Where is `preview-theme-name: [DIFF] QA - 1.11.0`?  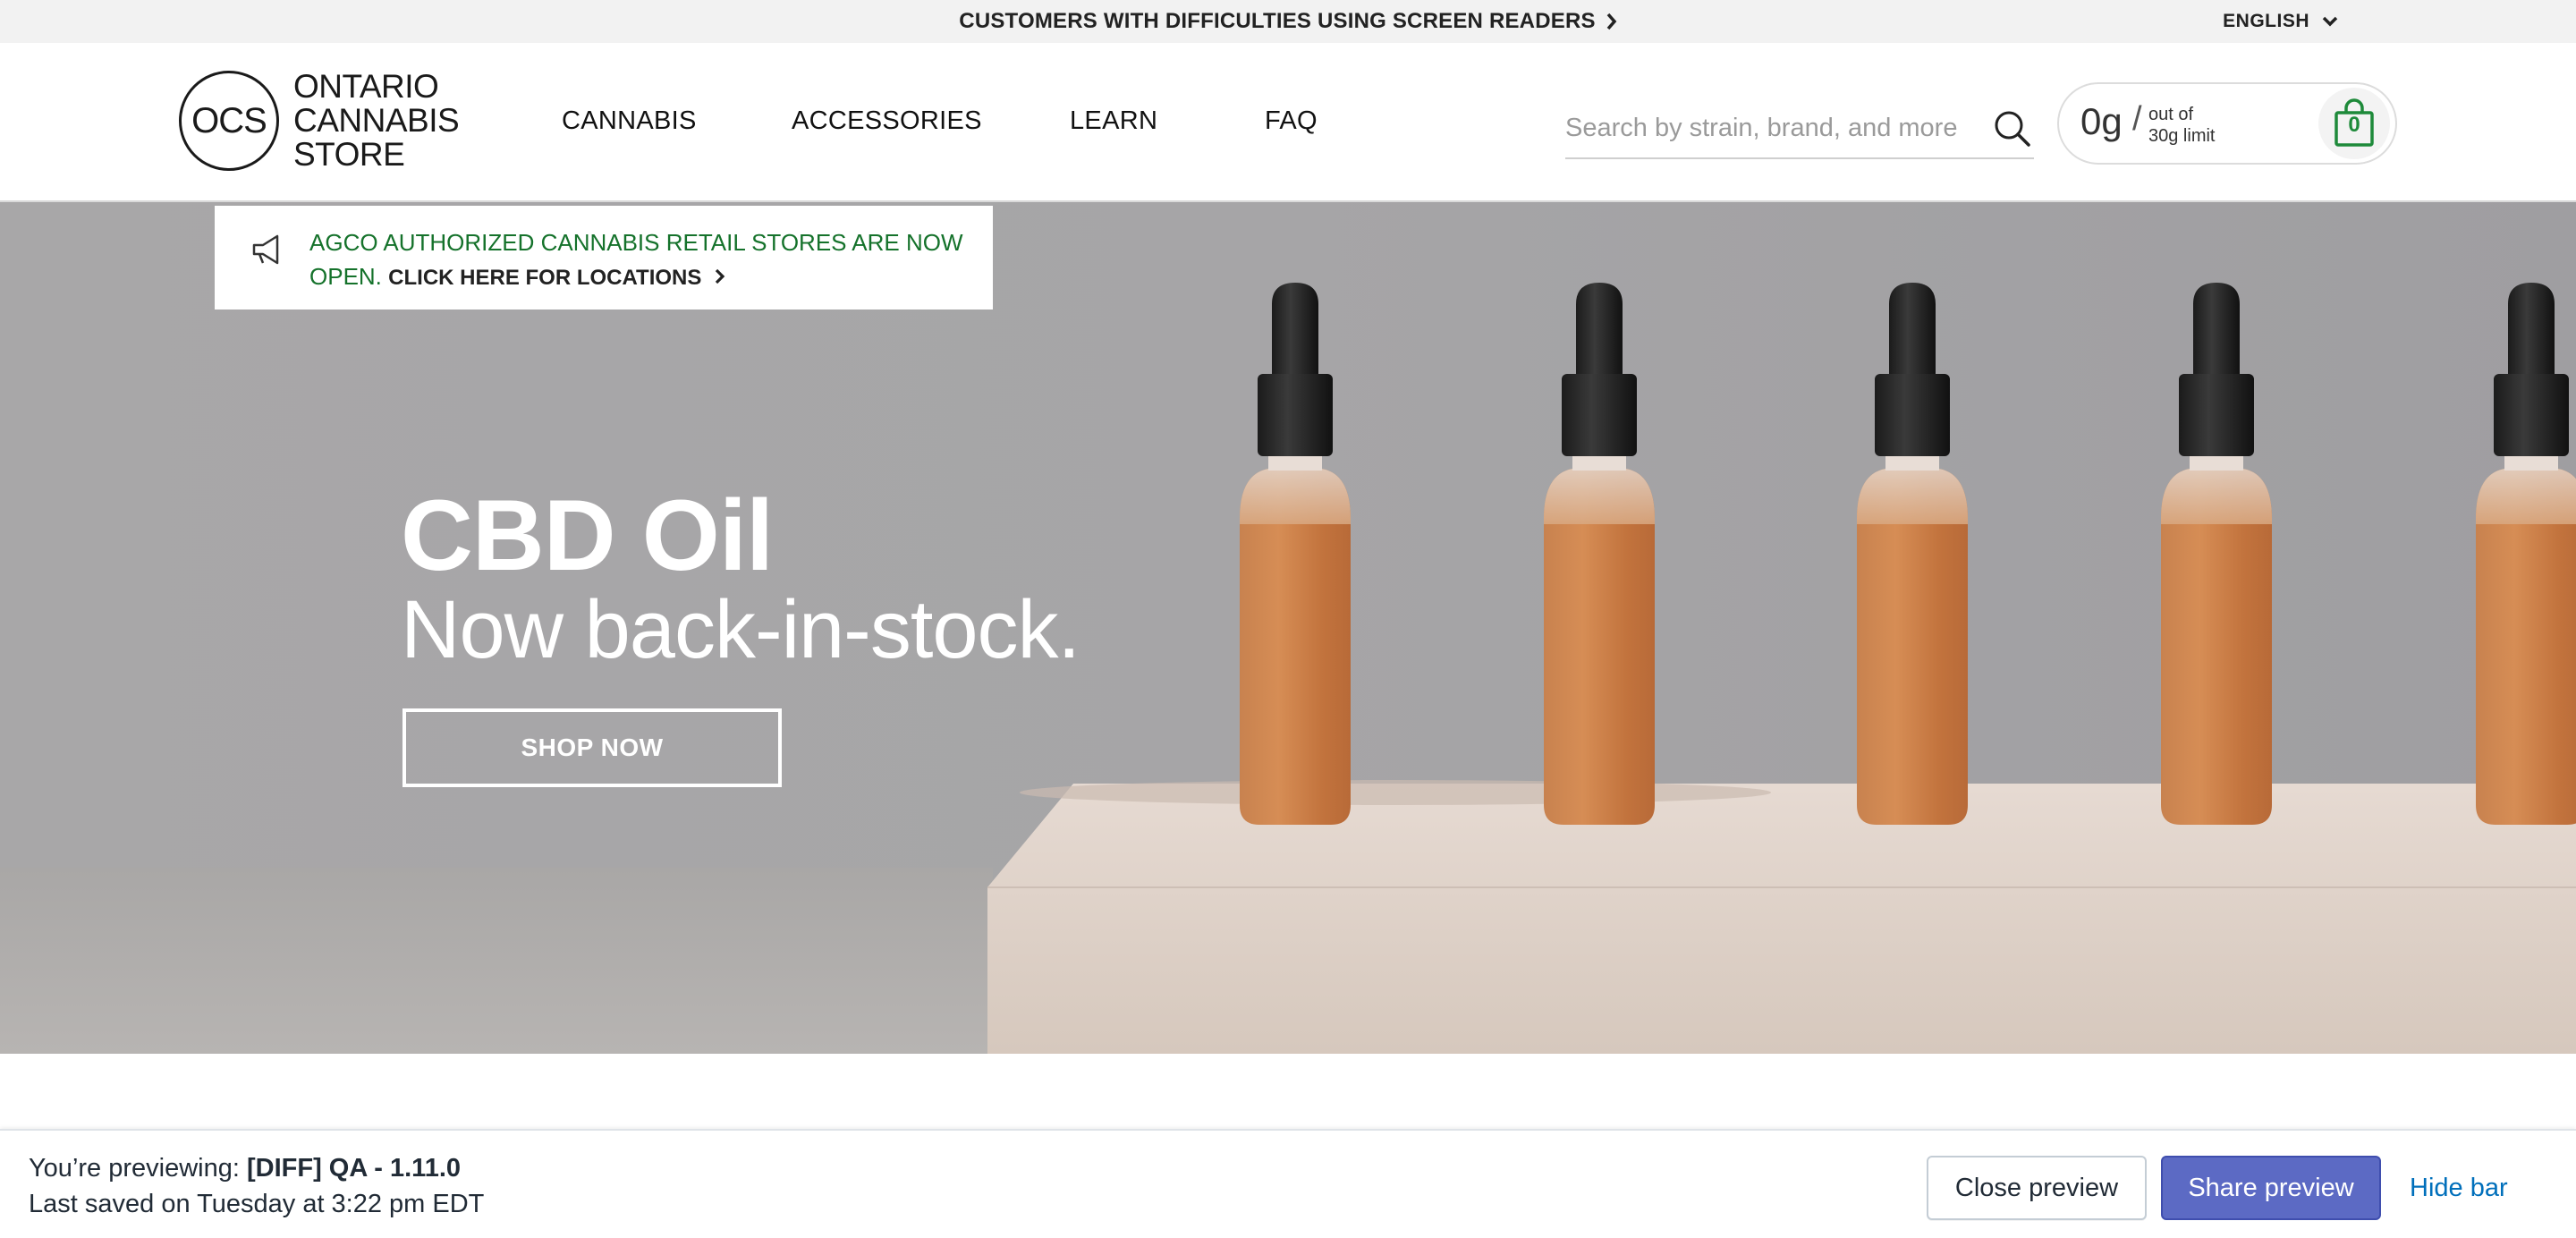 preview-theme-name: [DIFF] QA - 1.11.0 is located at coordinates (354, 1168).